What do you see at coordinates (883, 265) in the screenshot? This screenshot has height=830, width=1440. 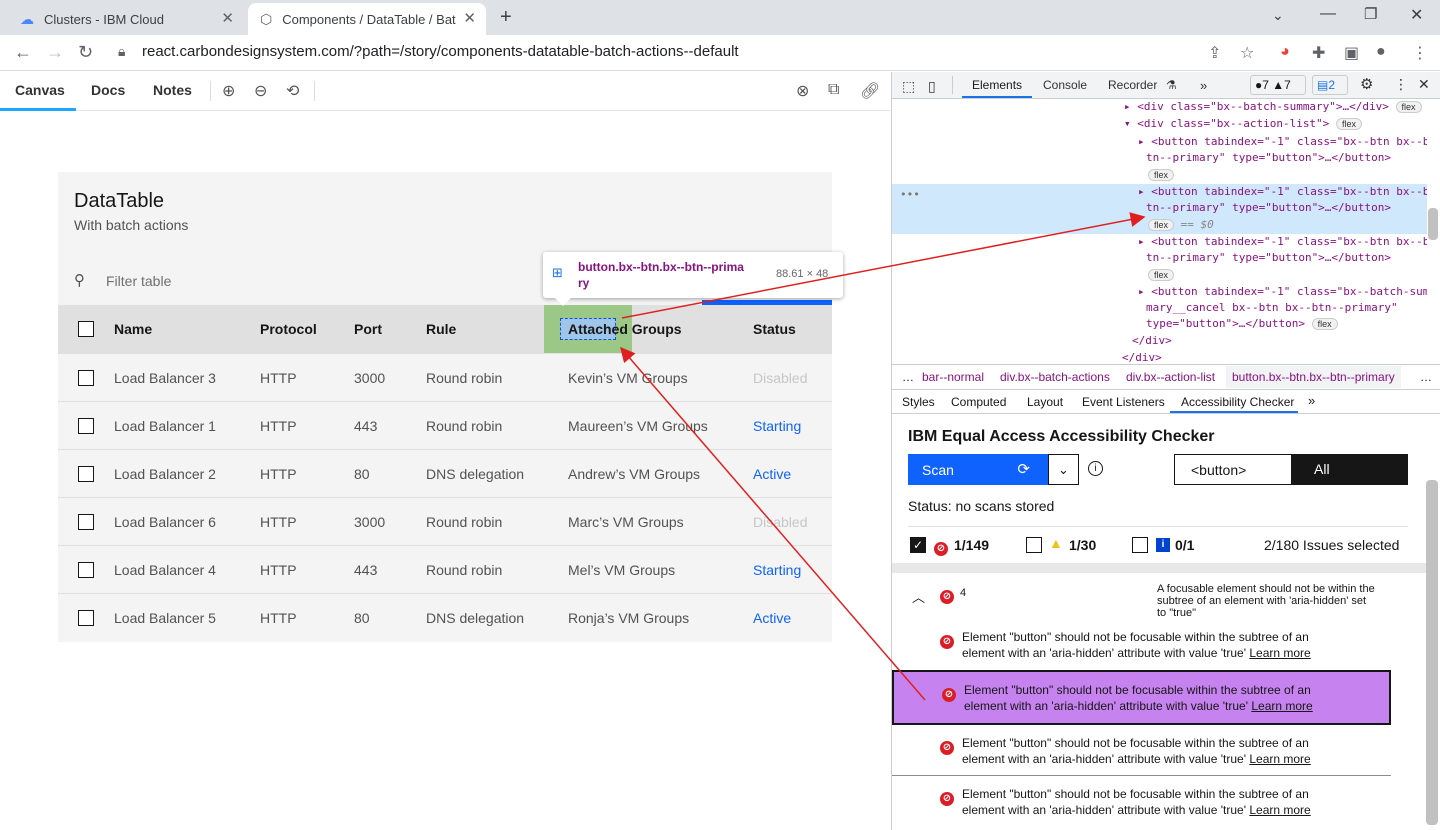 I see `arrow-to-dom-node` at bounding box center [883, 265].